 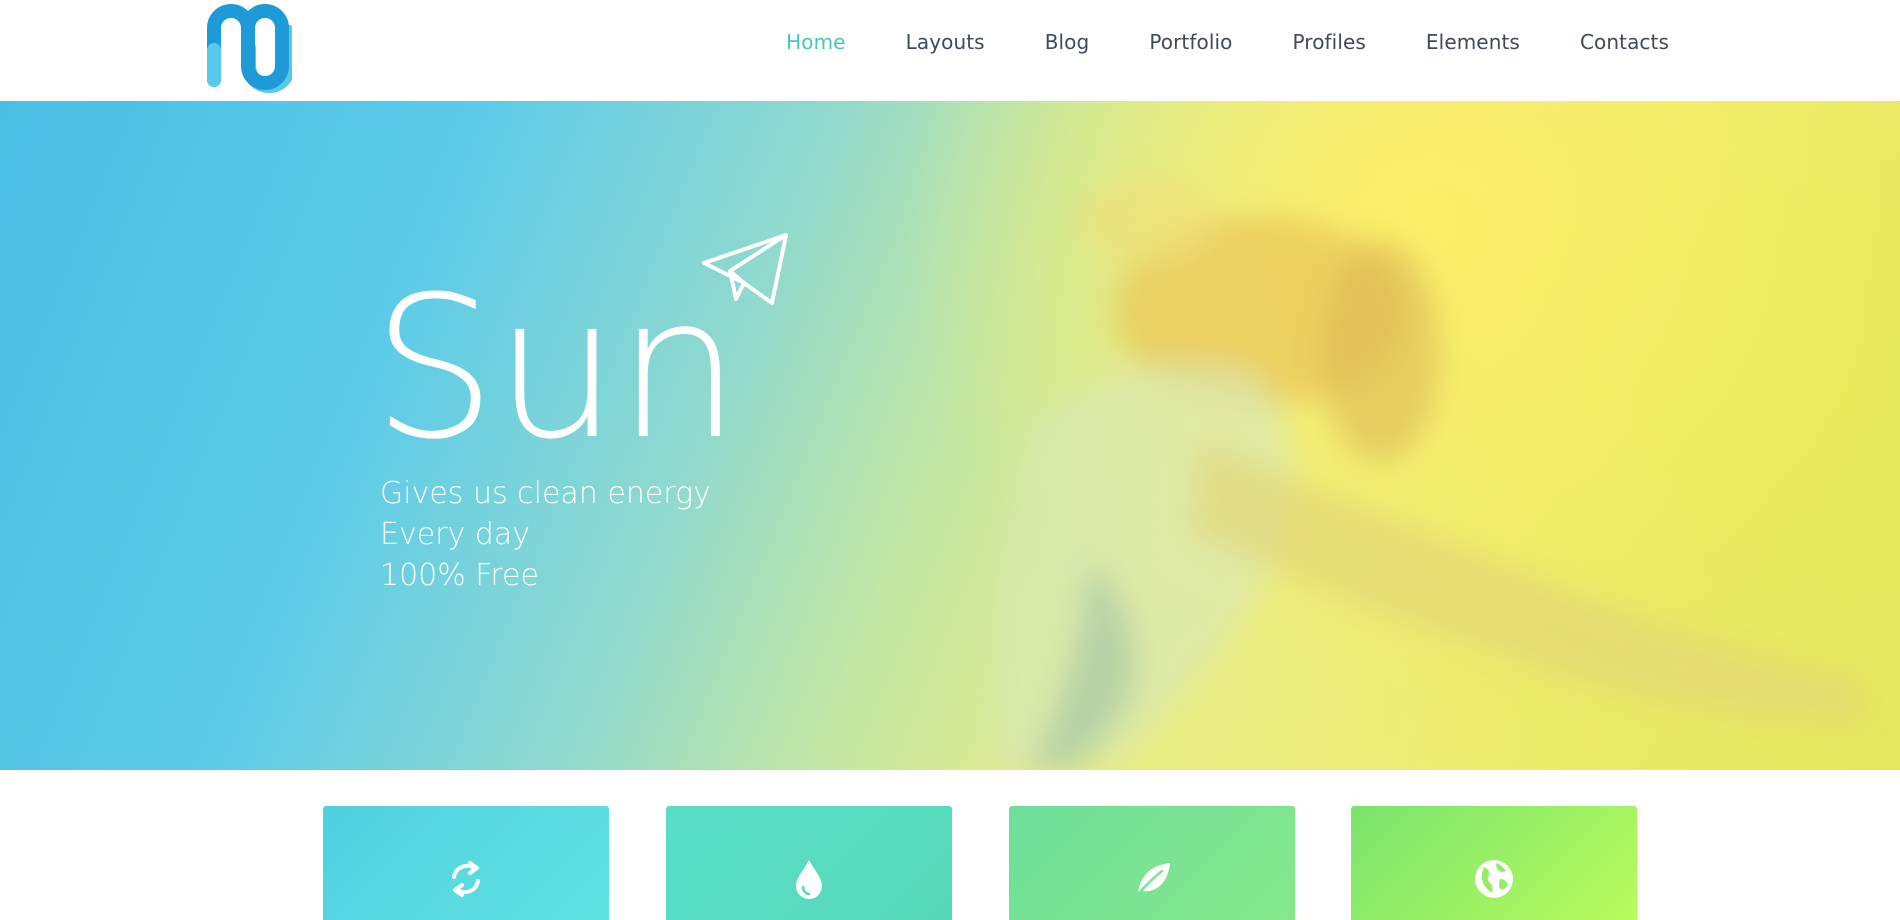 I want to click on feature-tile-water, so click(x=809, y=863).